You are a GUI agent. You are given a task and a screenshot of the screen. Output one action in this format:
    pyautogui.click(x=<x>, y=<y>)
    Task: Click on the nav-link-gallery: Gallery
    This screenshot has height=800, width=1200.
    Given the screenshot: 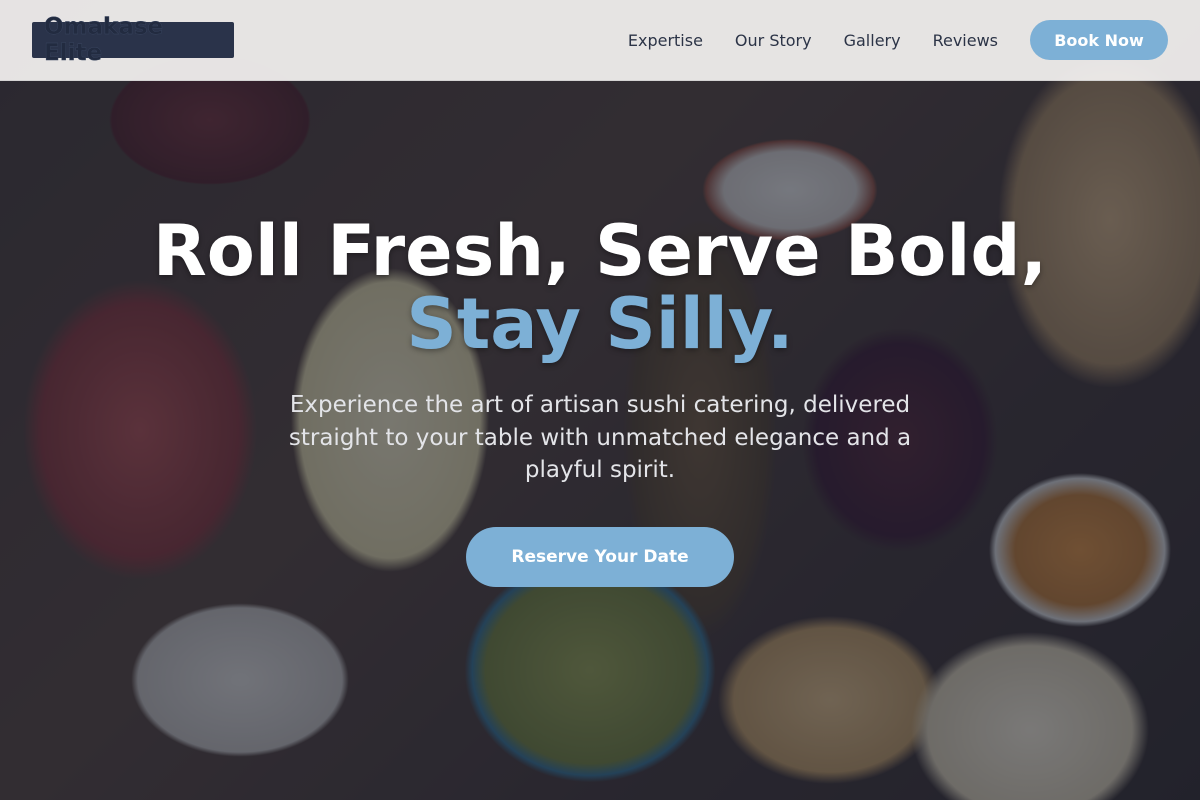 What is the action you would take?
    pyautogui.click(x=872, y=40)
    